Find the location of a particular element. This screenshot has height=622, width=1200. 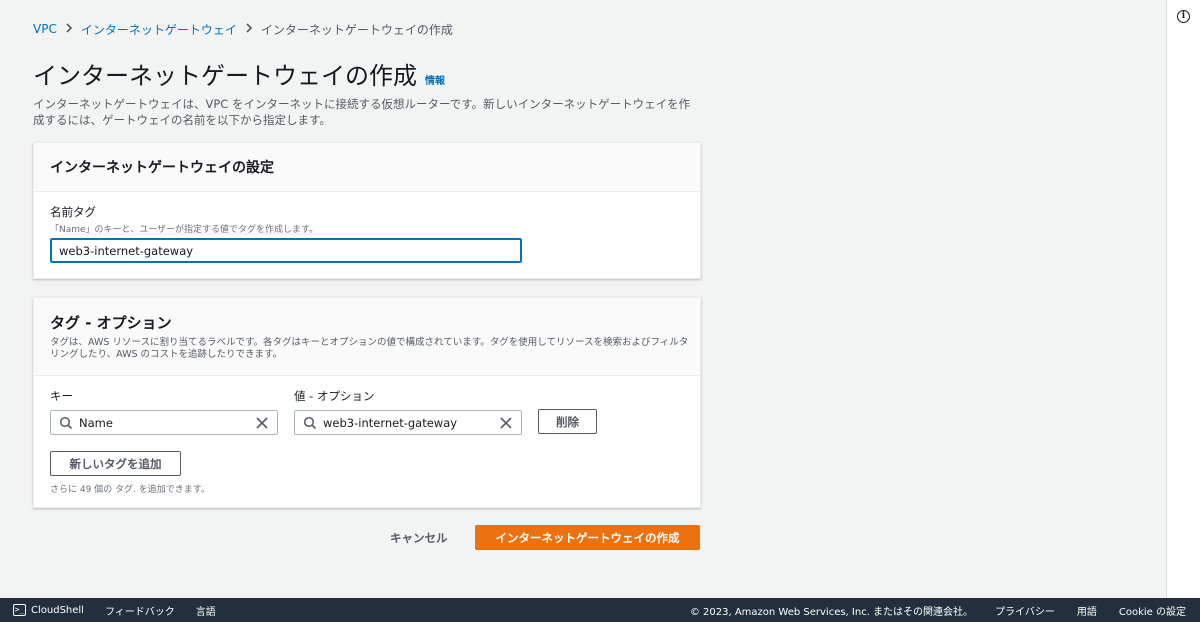

right-utility-rail: i is located at coordinates (1183, 299).